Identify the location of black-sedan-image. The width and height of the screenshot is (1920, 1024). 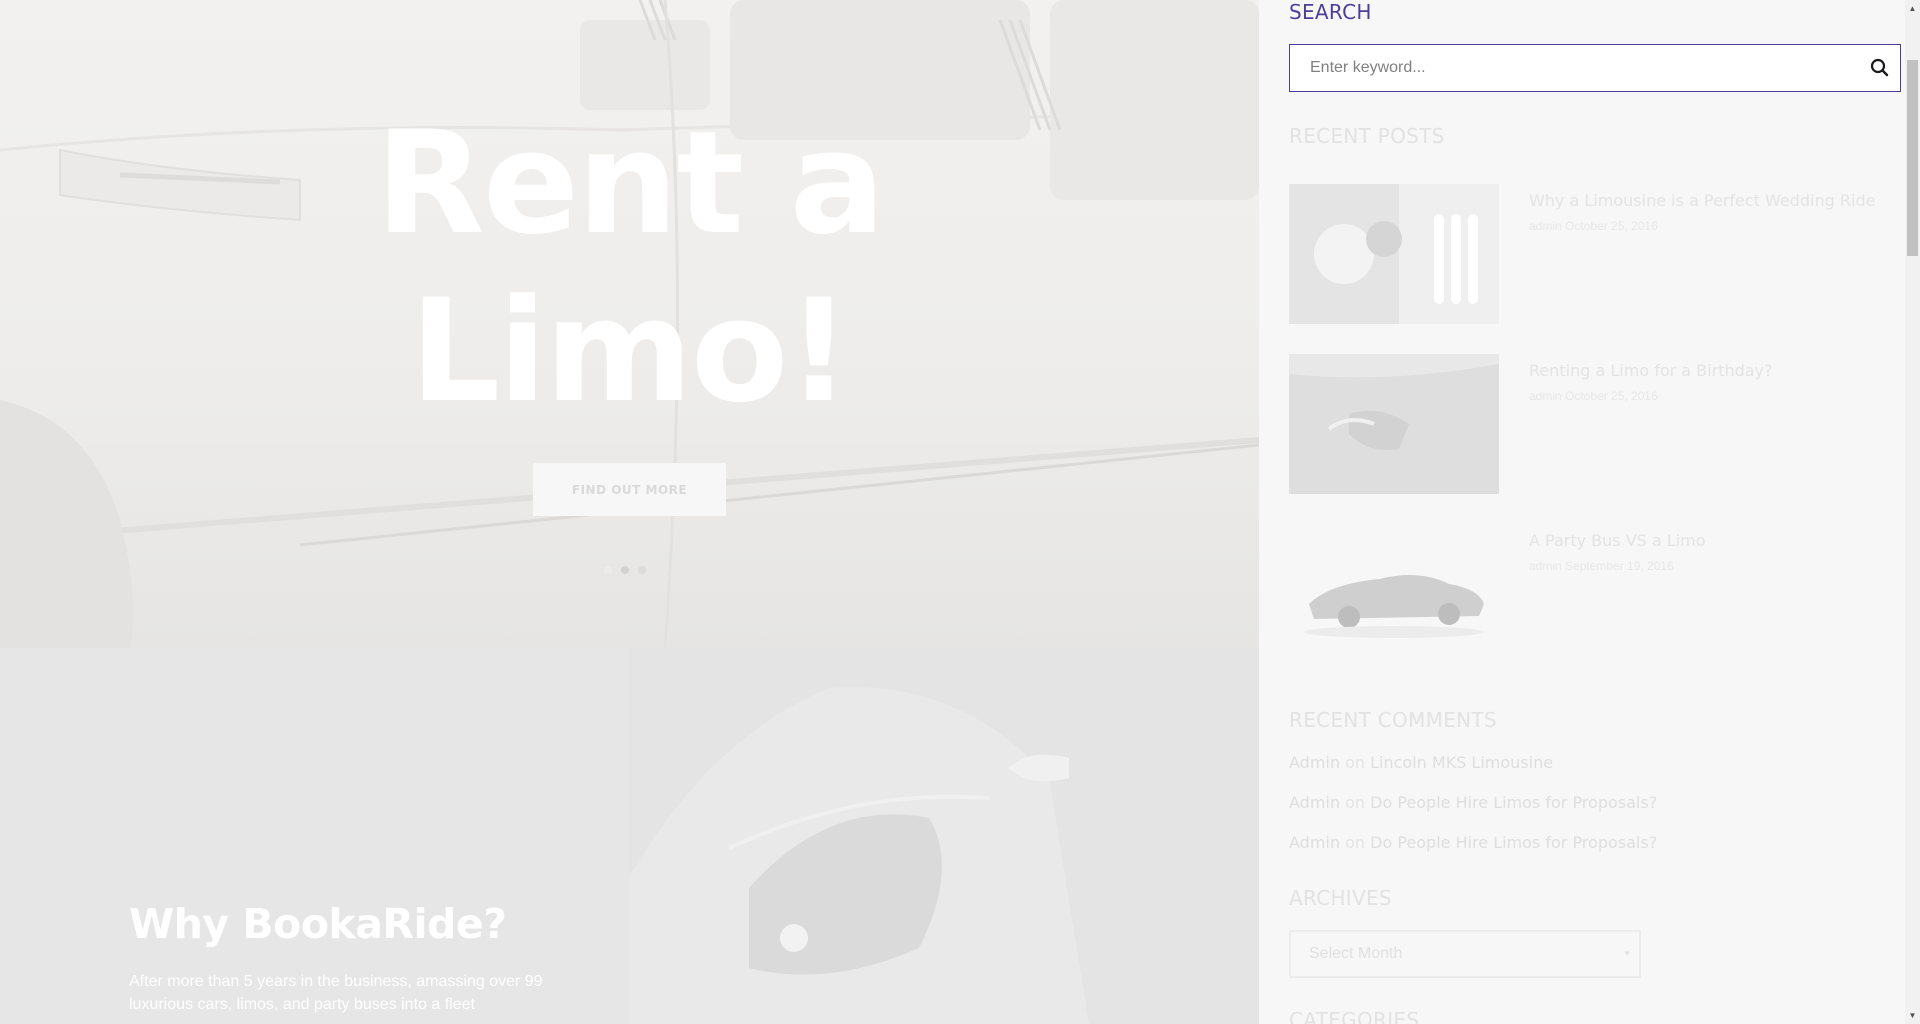
(1394, 594).